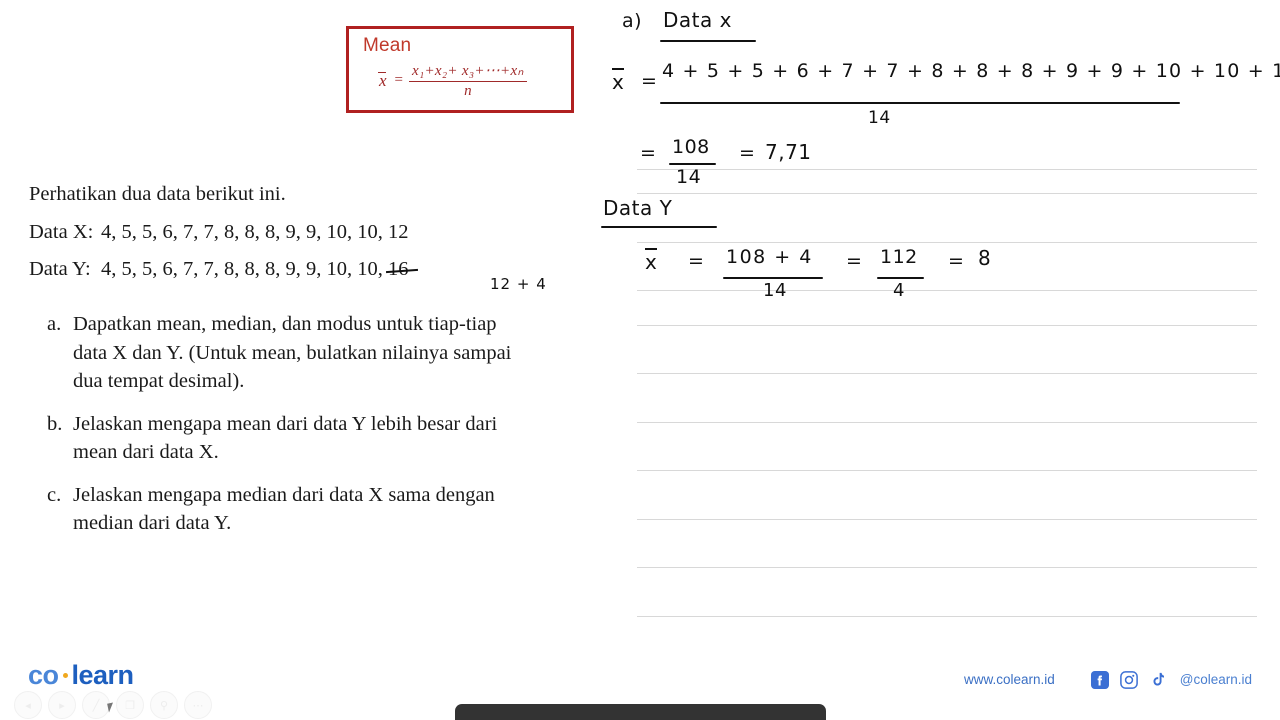 The image size is (1280, 720). I want to click on logo-dot-icon, so click(65, 675).